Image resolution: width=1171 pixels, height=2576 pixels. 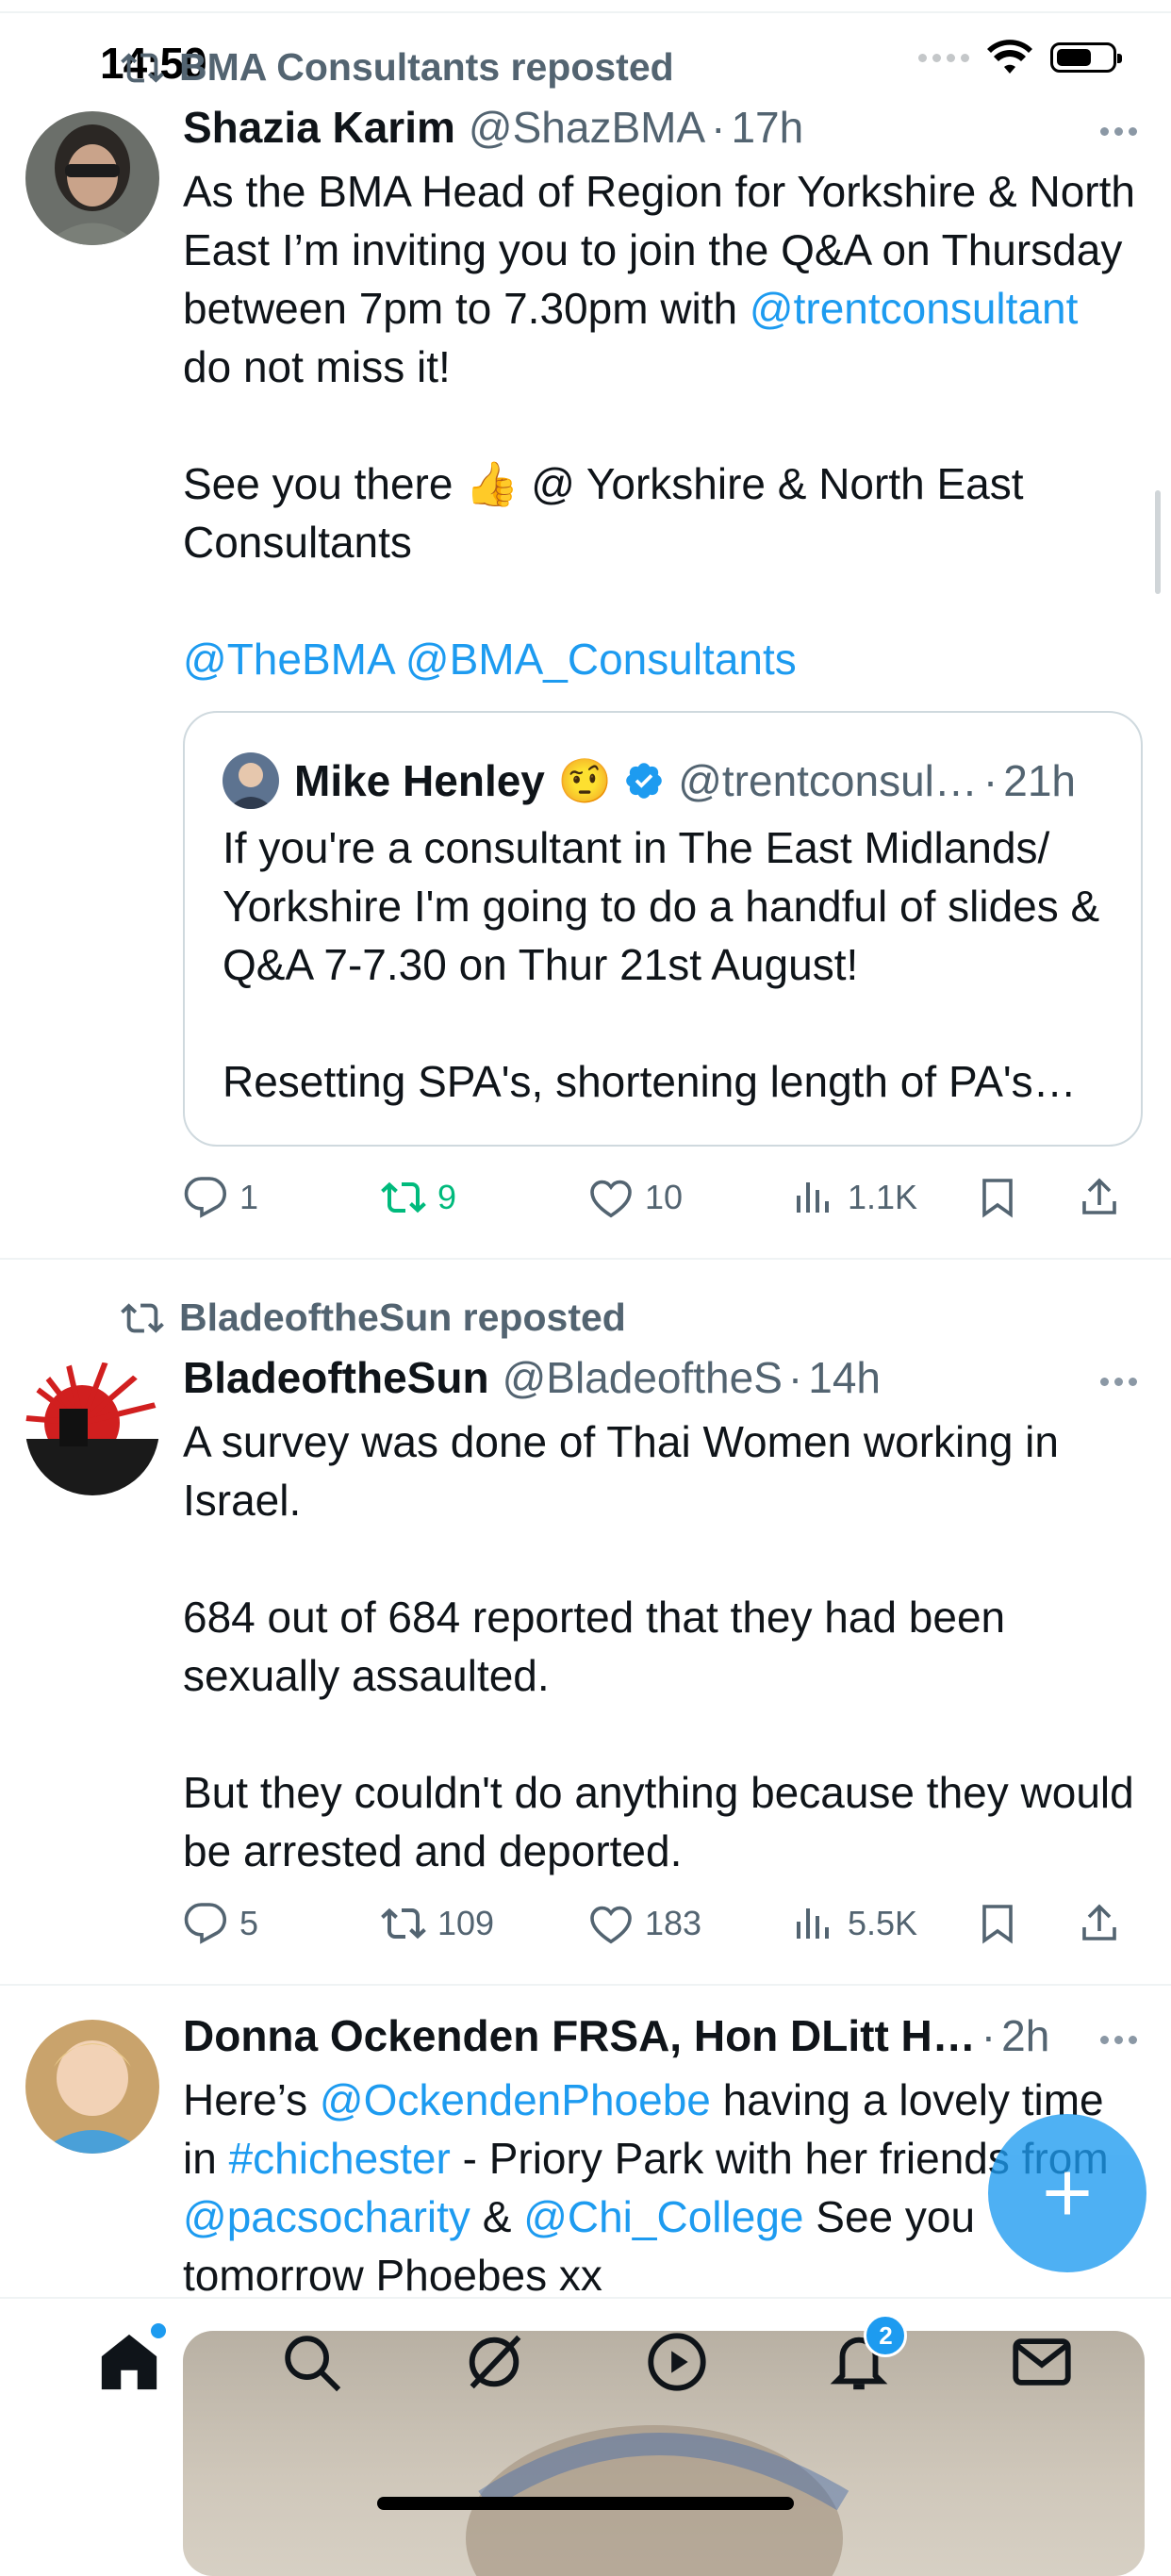 What do you see at coordinates (447, 1197) in the screenshot?
I see `repost-count: 9` at bounding box center [447, 1197].